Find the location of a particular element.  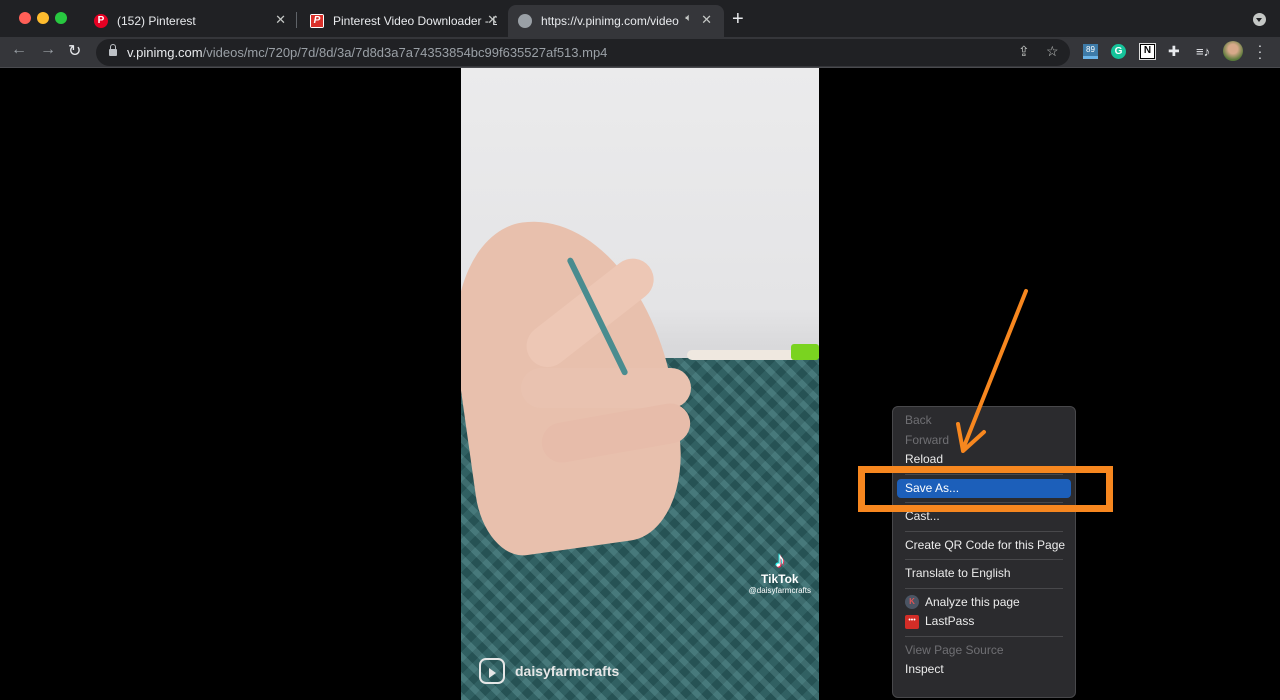

pinterest-video-downloader-icon is located at coordinates (317, 21).